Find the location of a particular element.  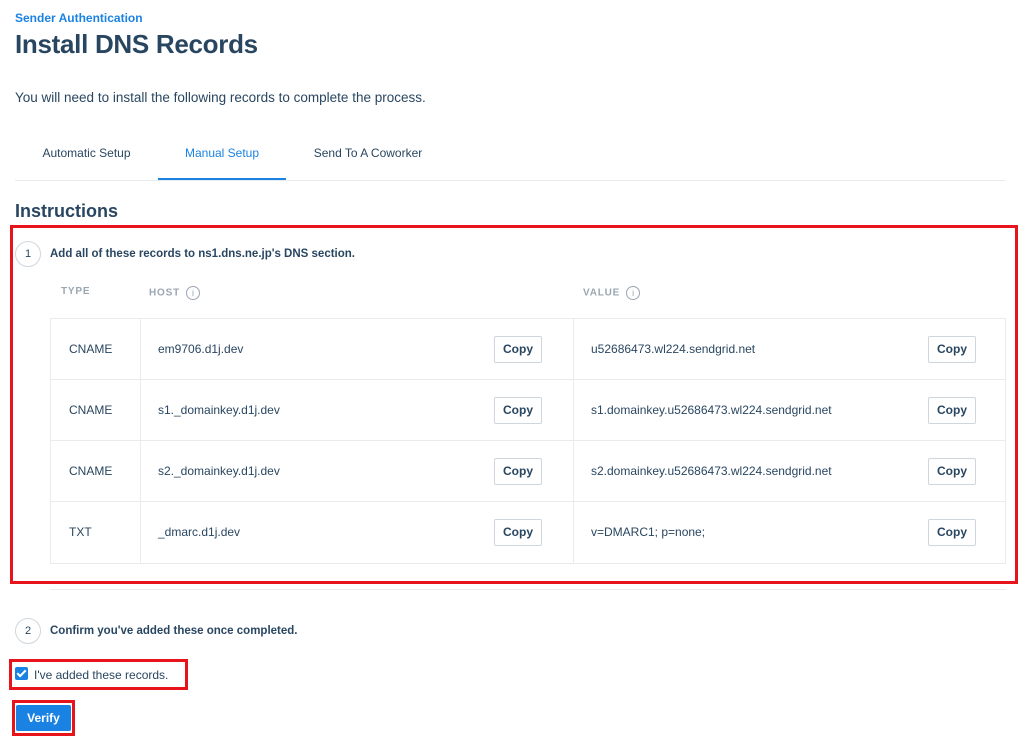

column-header-value: VALUE i is located at coordinates (612, 293).